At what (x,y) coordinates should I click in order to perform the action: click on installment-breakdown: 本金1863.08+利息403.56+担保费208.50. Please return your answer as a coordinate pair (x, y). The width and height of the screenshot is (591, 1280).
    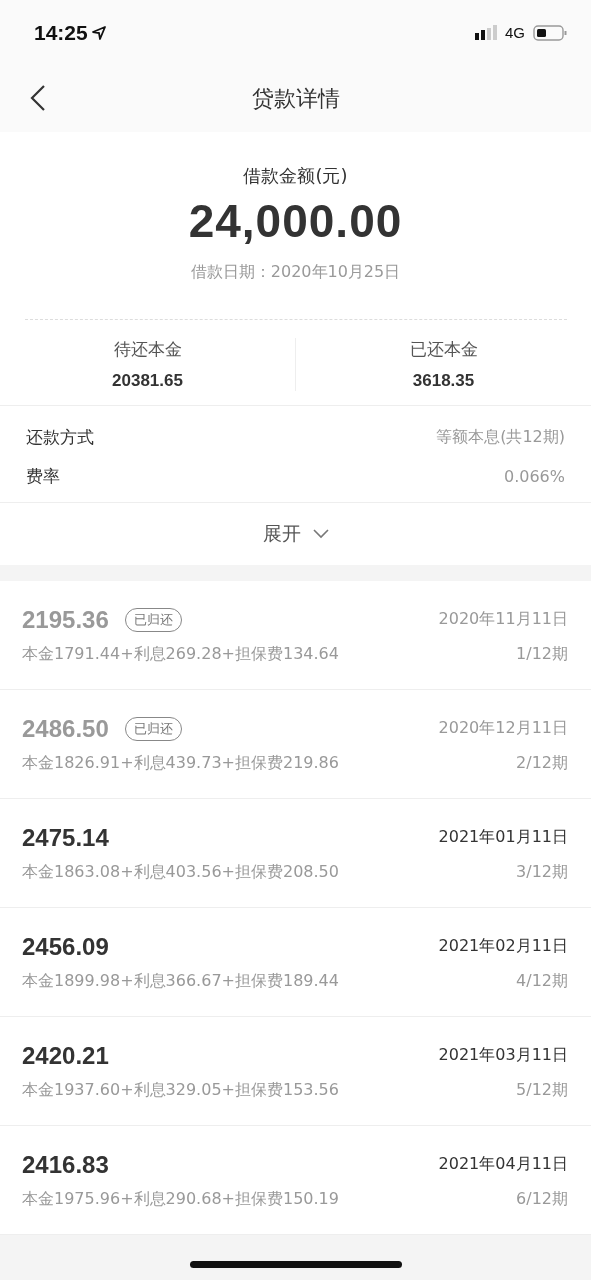
    Looking at the image, I should click on (180, 872).